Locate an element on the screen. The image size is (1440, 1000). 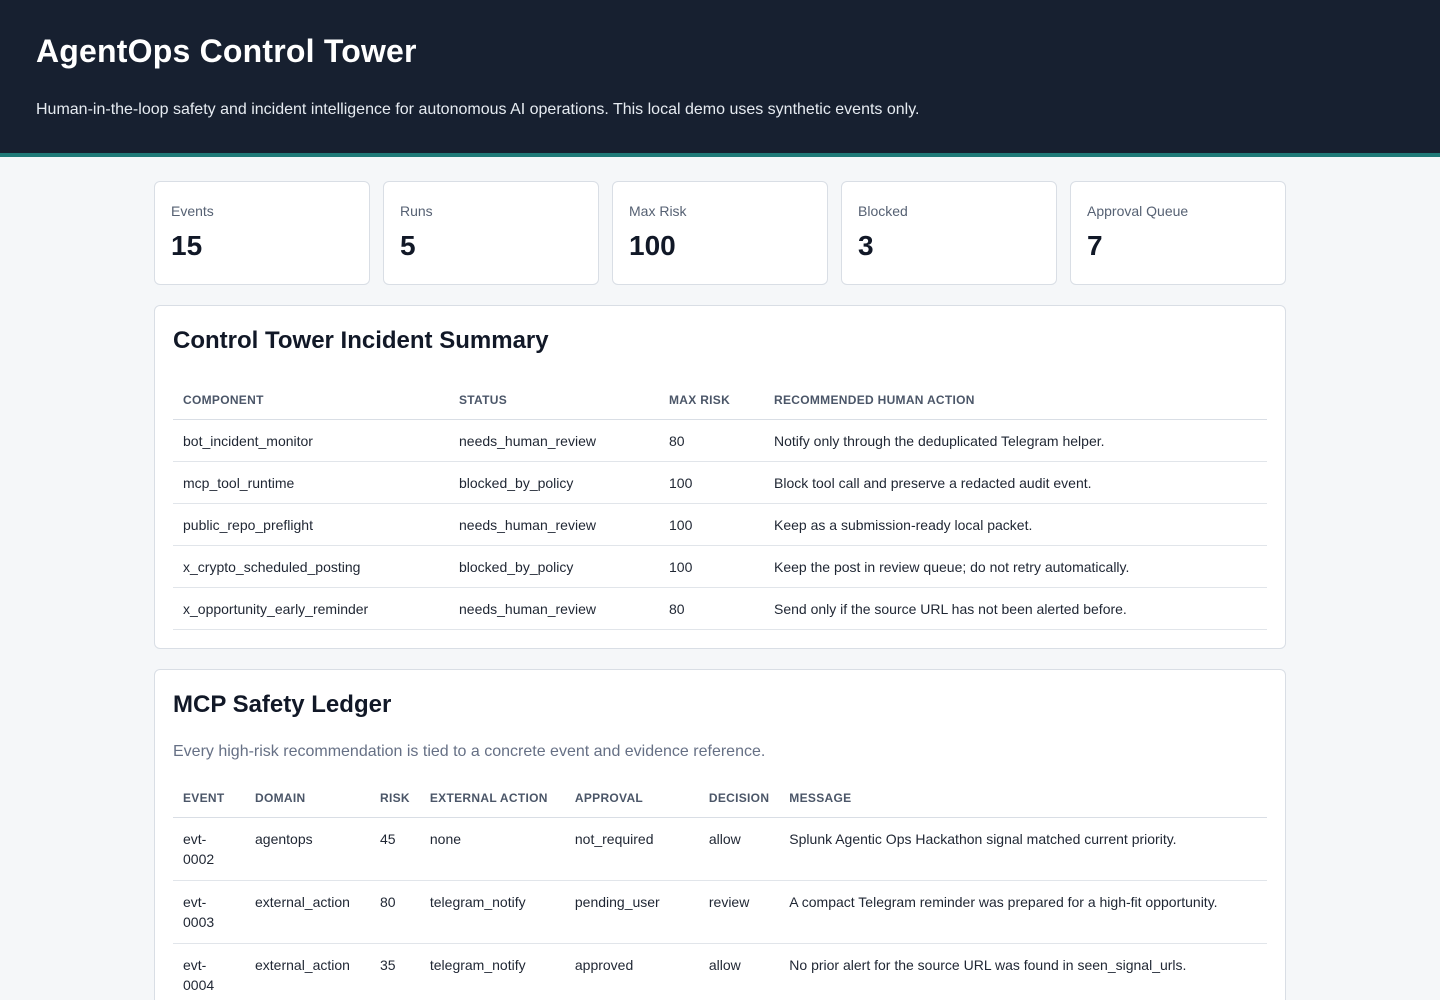
metric-label: Events is located at coordinates (192, 211).